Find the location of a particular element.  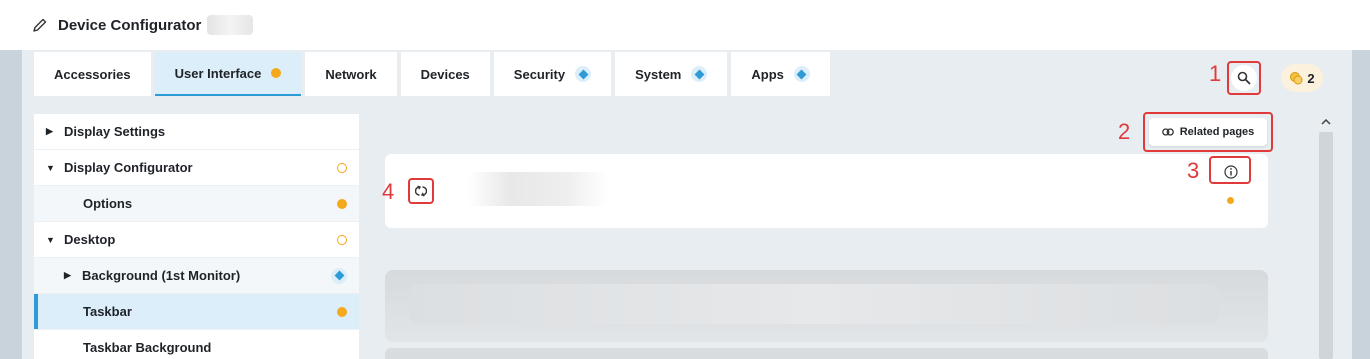

tab-accessories: Accessories is located at coordinates (92, 74).